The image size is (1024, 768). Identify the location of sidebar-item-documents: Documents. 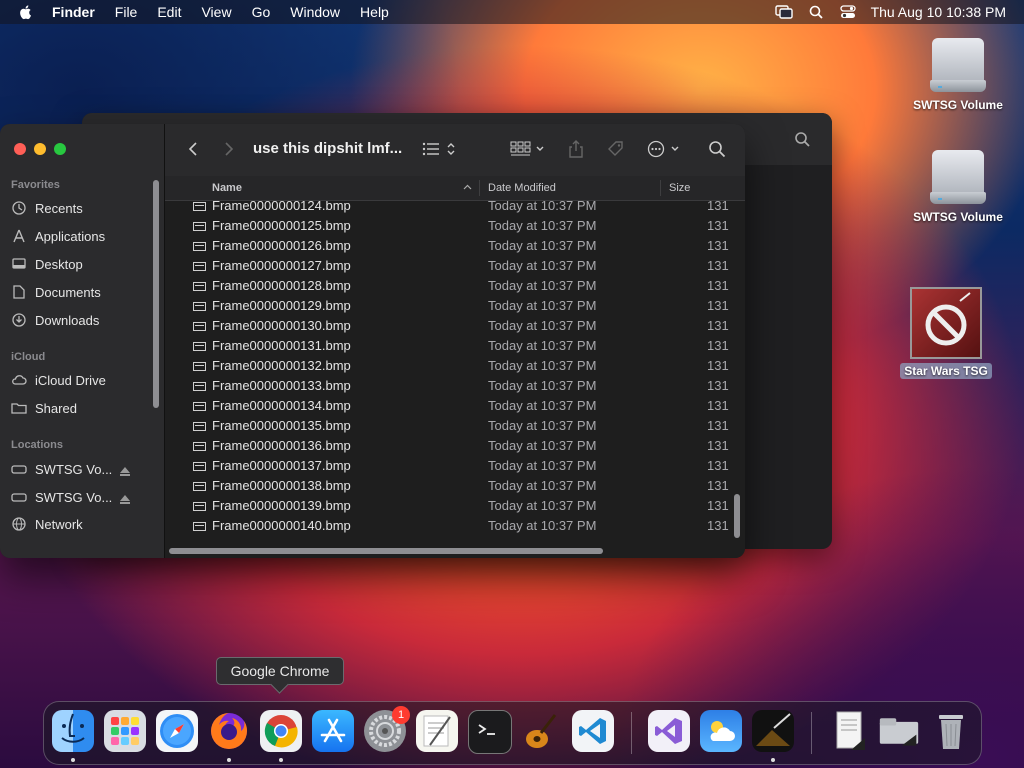
(56, 292).